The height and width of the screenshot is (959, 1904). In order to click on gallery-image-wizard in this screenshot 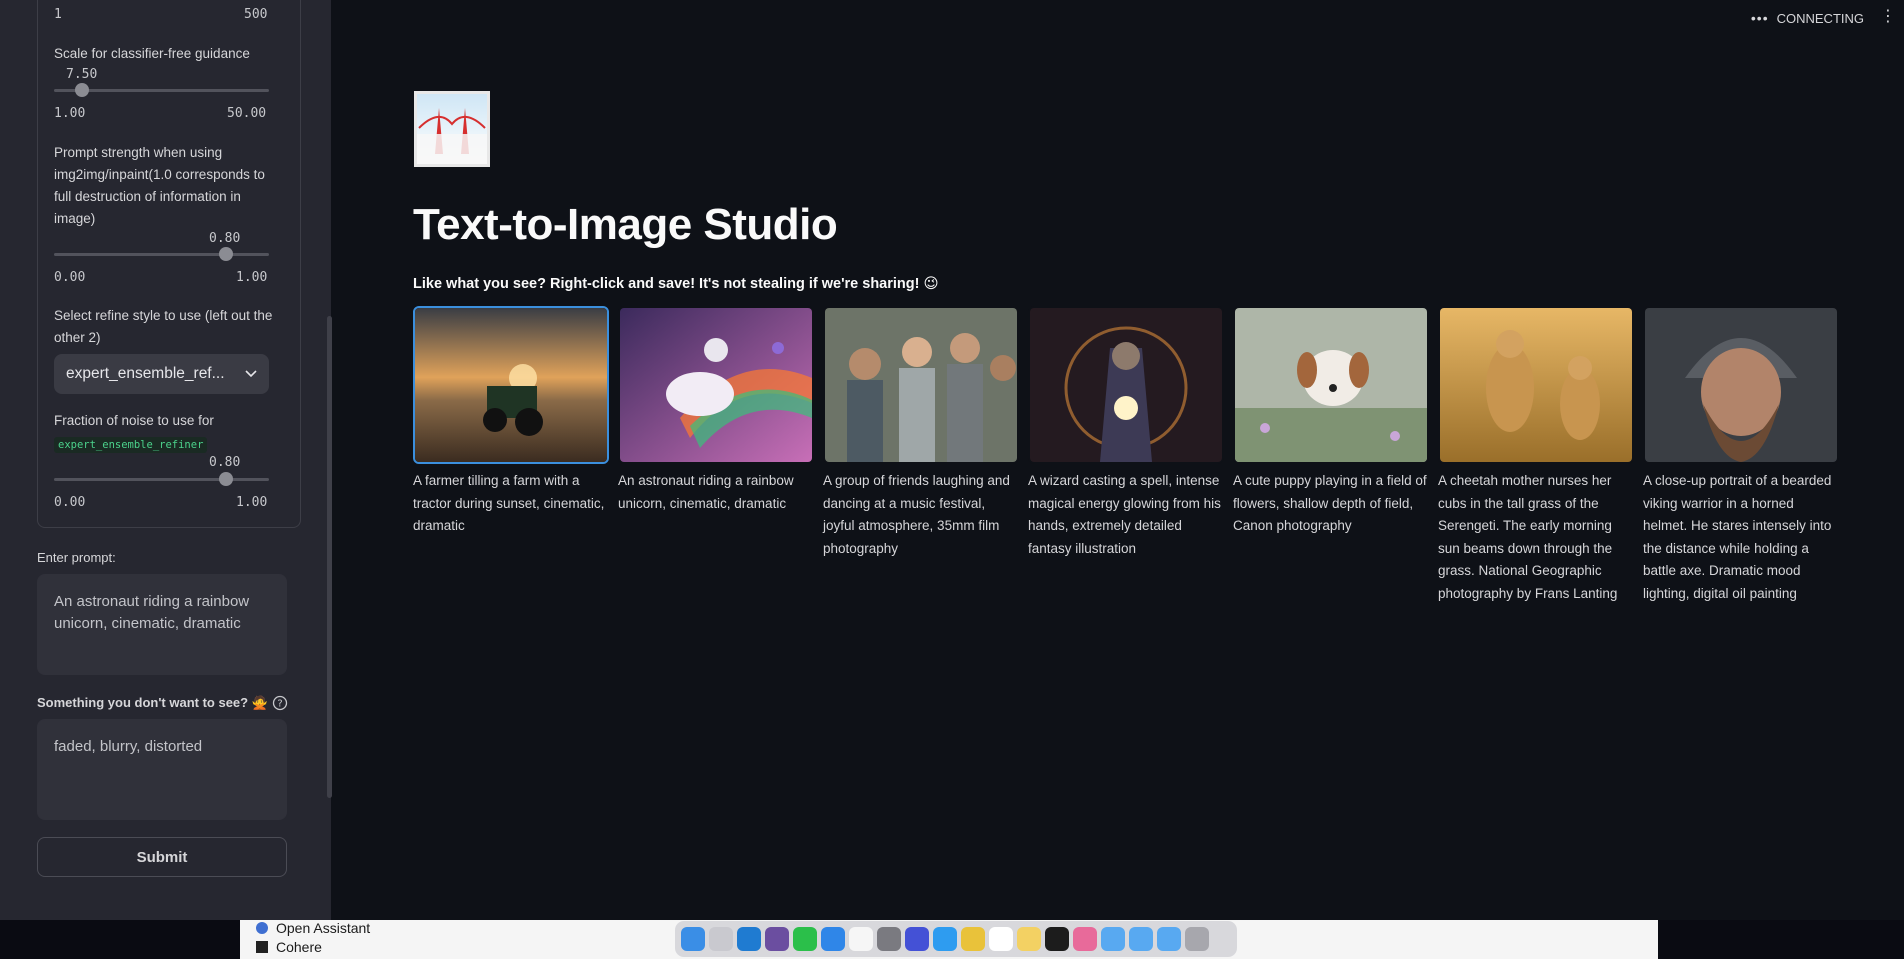, I will do `click(1126, 385)`.